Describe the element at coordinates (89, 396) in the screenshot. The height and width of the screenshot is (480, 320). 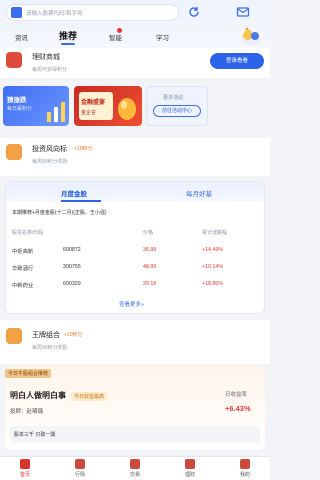
I see `best-yield-tag: 今日收益最高` at that location.